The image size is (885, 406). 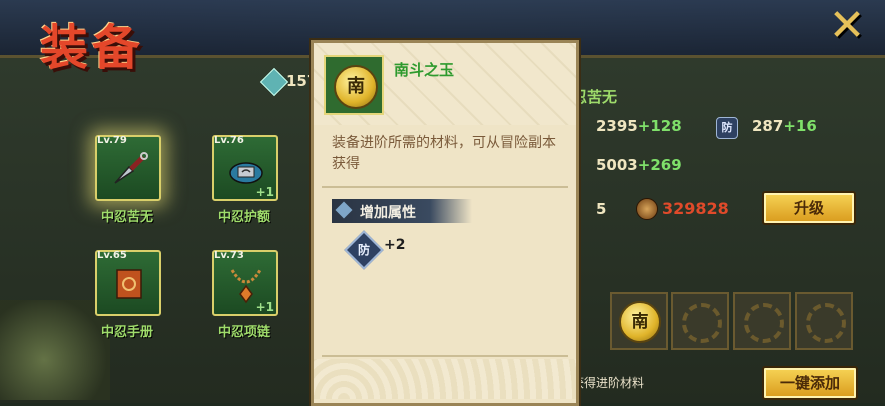 What do you see at coordinates (55, 350) in the screenshot?
I see `scroll-decoration` at bounding box center [55, 350].